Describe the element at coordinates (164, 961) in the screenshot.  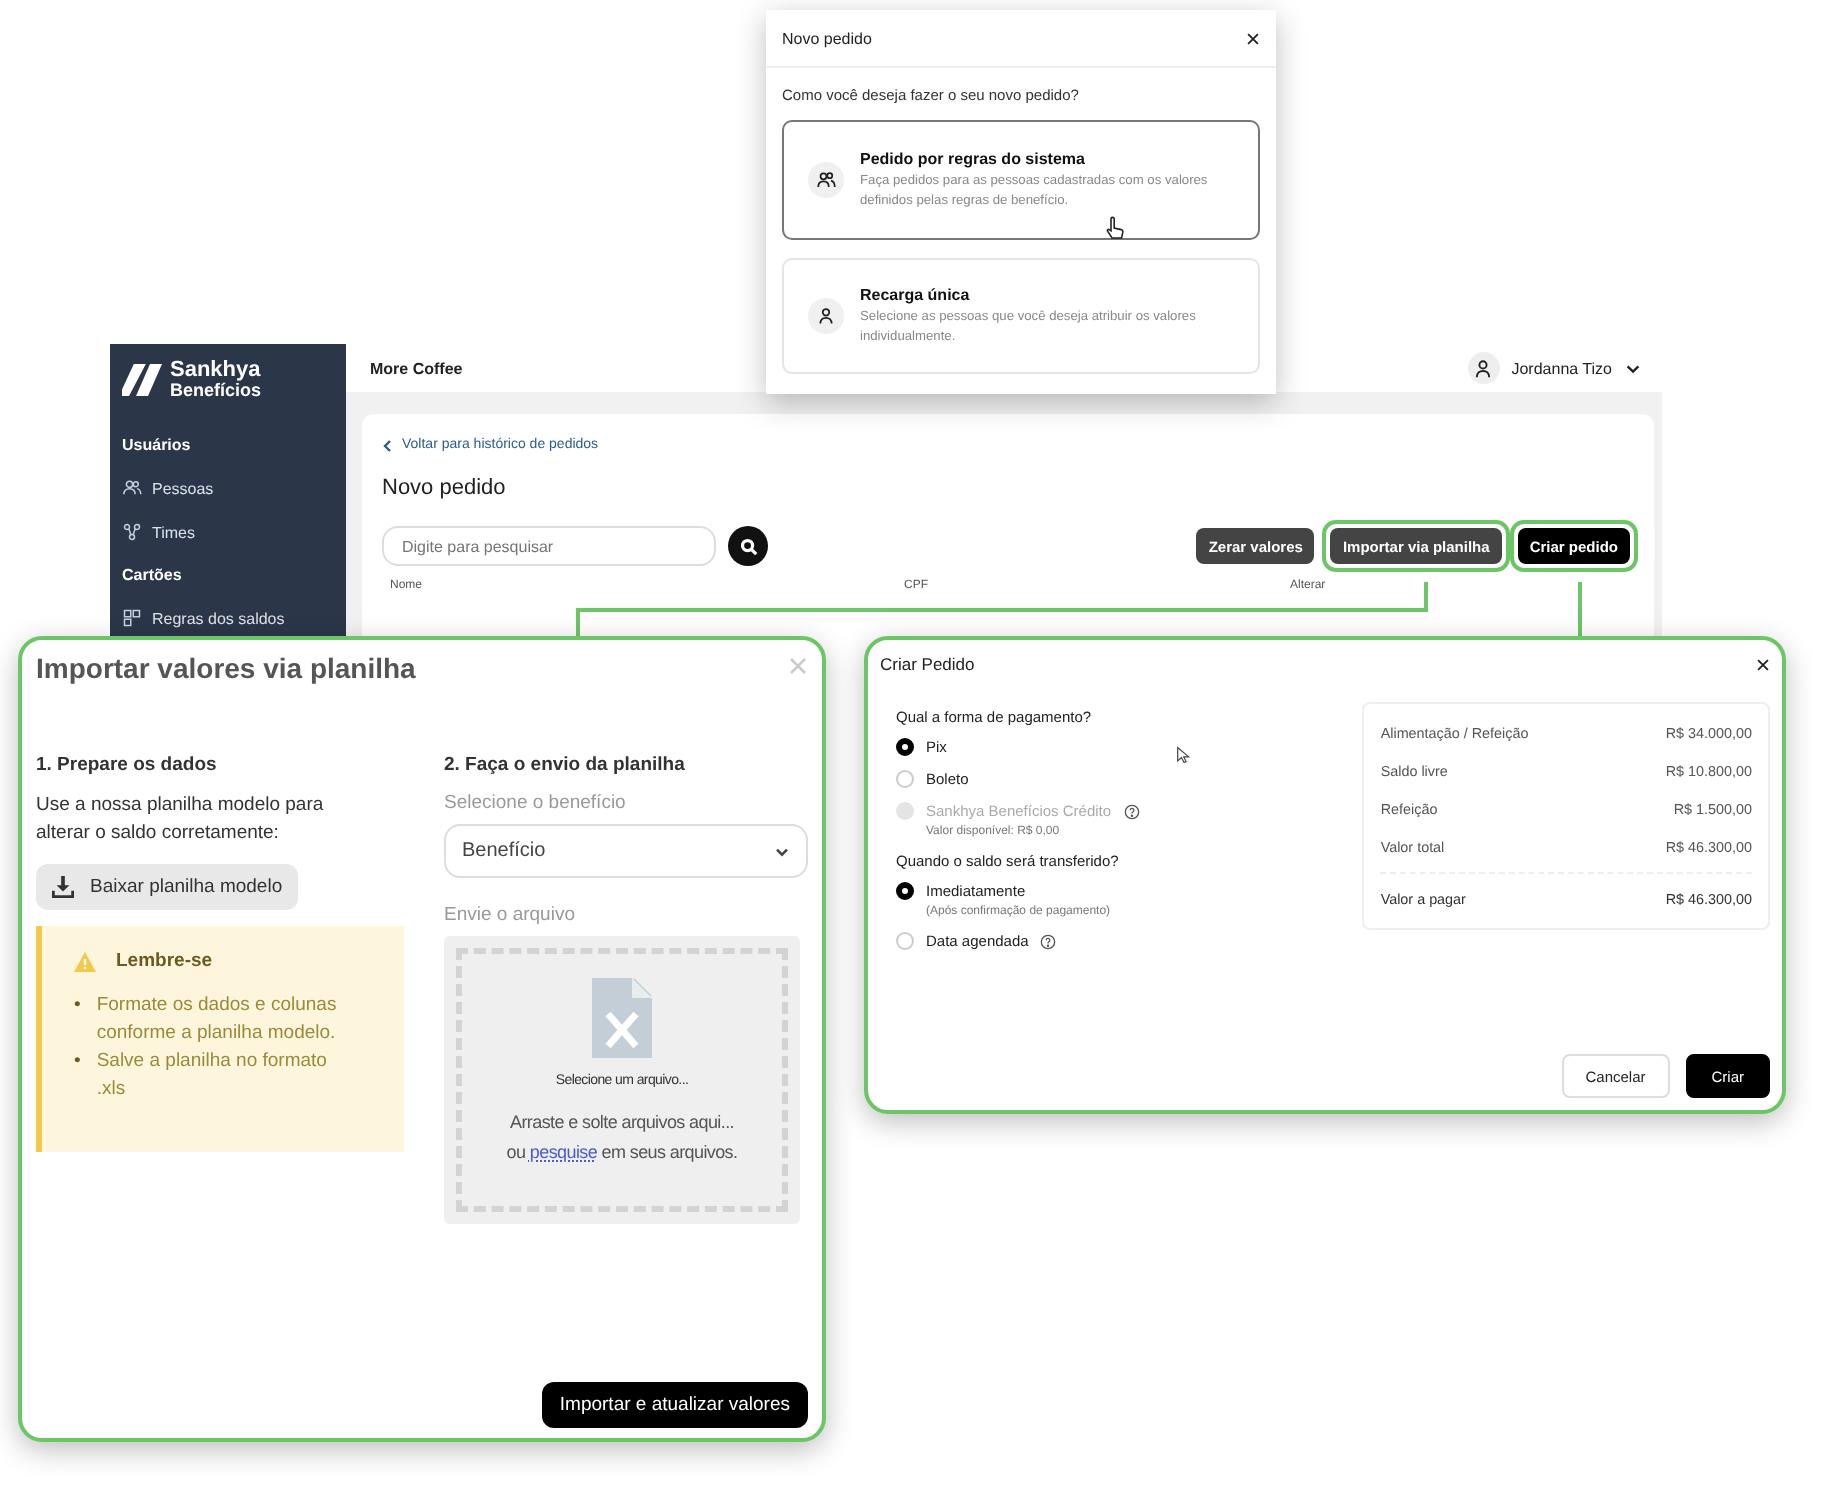
I see `note-title: Lembre-se` at that location.